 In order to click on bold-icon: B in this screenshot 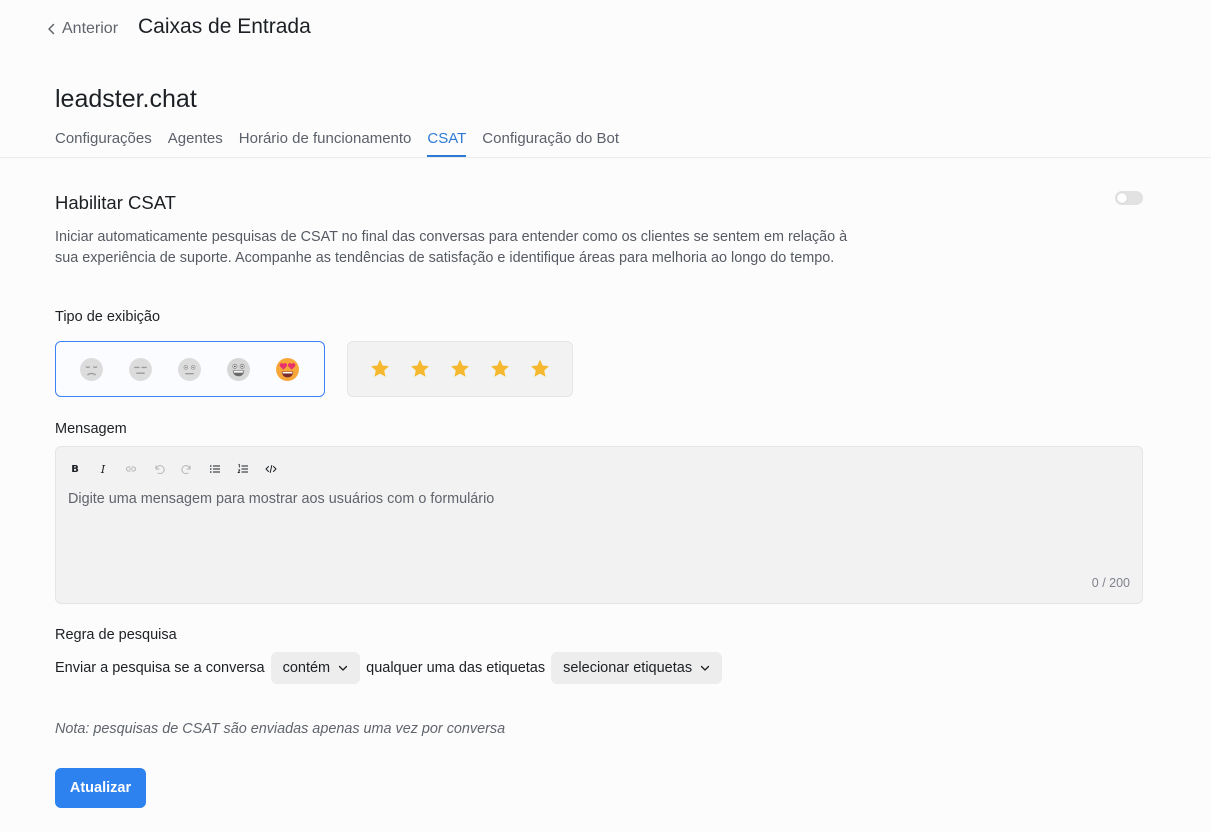, I will do `click(75, 469)`.